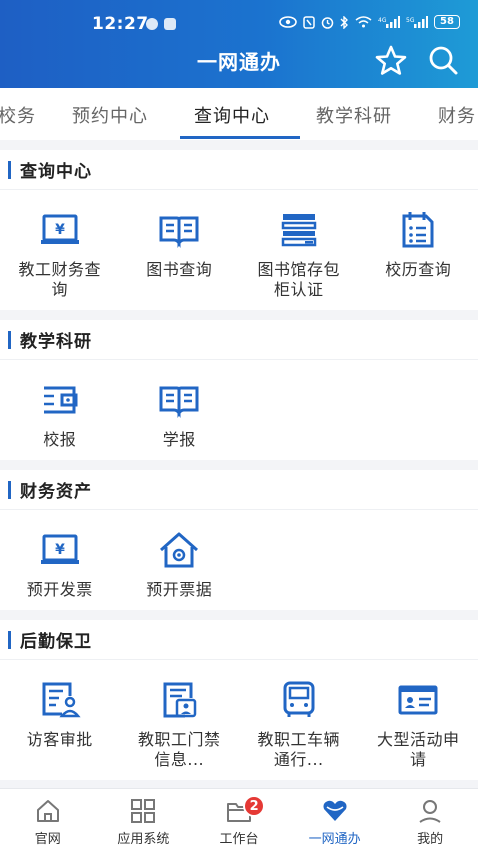 The image size is (478, 850). Describe the element at coordinates (179, 439) in the screenshot. I see `service-label: 学报` at that location.